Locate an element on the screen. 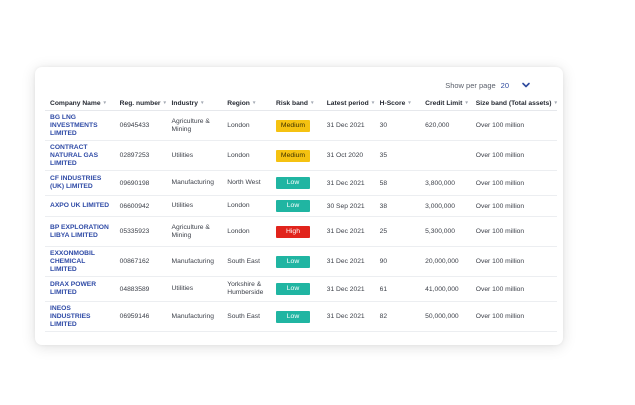 This screenshot has width=635, height=405. risk-band-badge: High is located at coordinates (293, 231).